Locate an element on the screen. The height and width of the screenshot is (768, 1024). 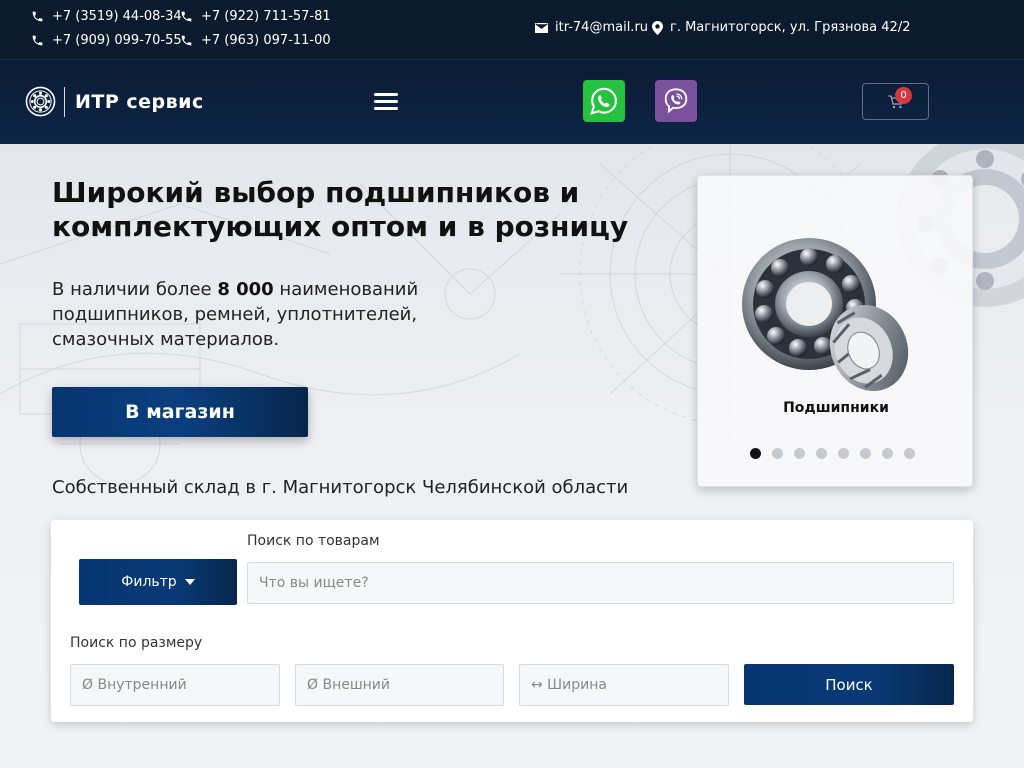
whatsapp-button is located at coordinates (604, 101).